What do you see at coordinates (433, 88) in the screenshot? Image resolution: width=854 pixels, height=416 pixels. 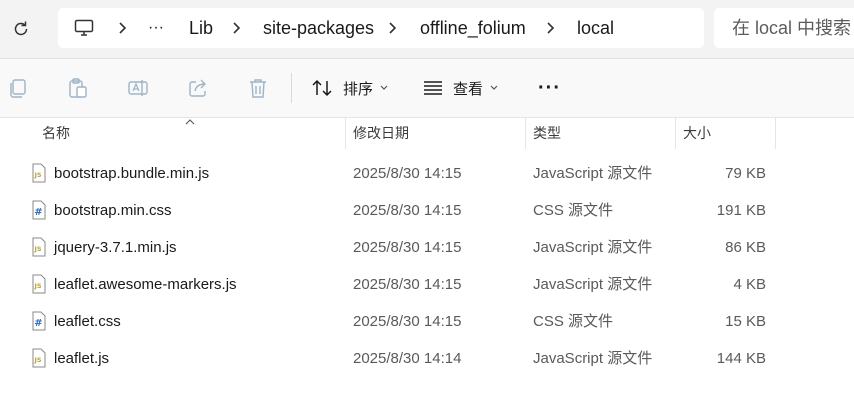 I see `view-icon` at bounding box center [433, 88].